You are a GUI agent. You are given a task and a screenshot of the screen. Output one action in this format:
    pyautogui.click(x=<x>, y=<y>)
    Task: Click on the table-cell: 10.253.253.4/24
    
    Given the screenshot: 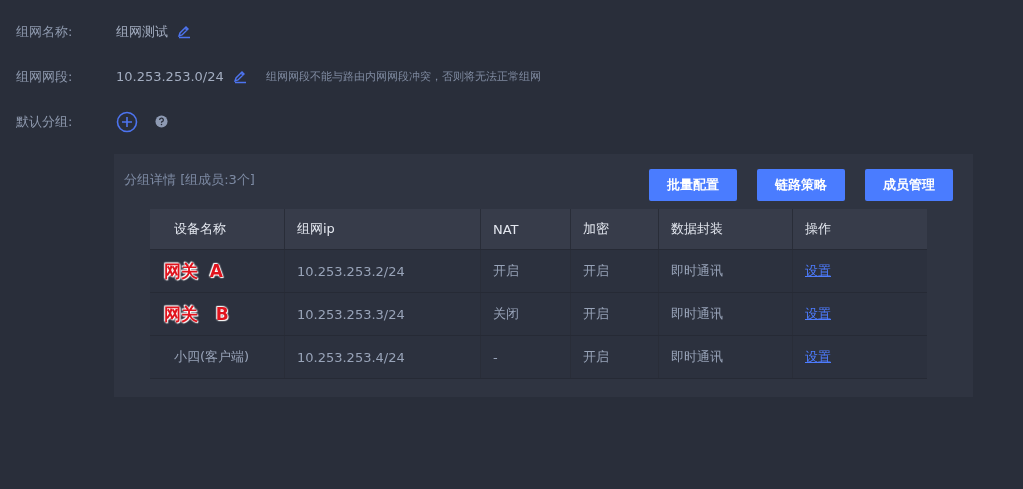 What is the action you would take?
    pyautogui.click(x=351, y=357)
    